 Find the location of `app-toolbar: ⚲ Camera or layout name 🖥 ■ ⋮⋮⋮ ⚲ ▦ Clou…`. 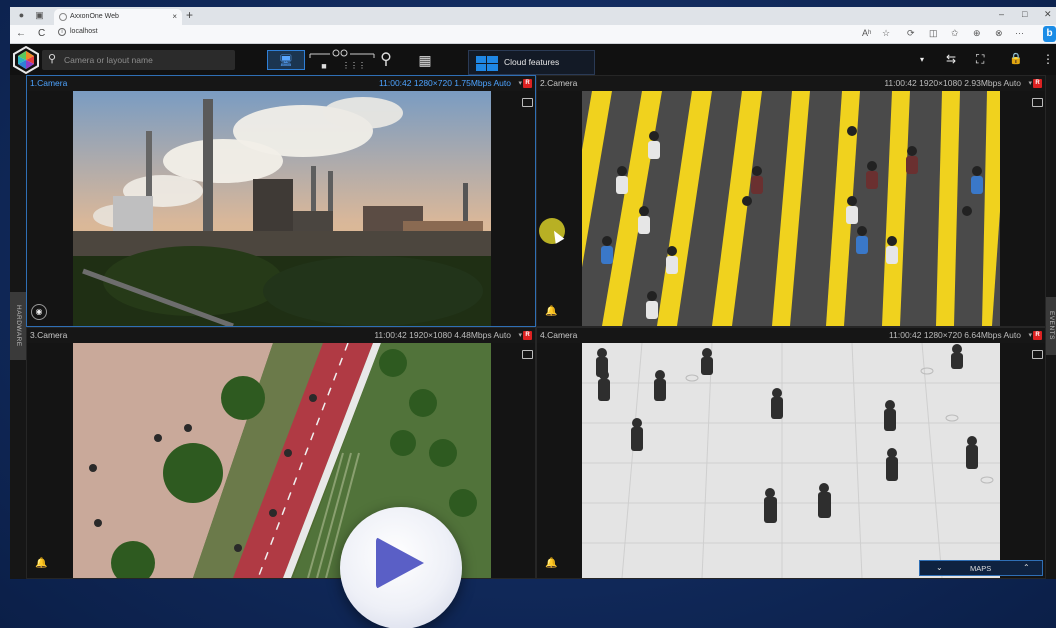

app-toolbar: ⚲ Camera or layout name 🖥 ■ ⋮⋮⋮ ⚲ ▦ Clou… is located at coordinates (533, 59).